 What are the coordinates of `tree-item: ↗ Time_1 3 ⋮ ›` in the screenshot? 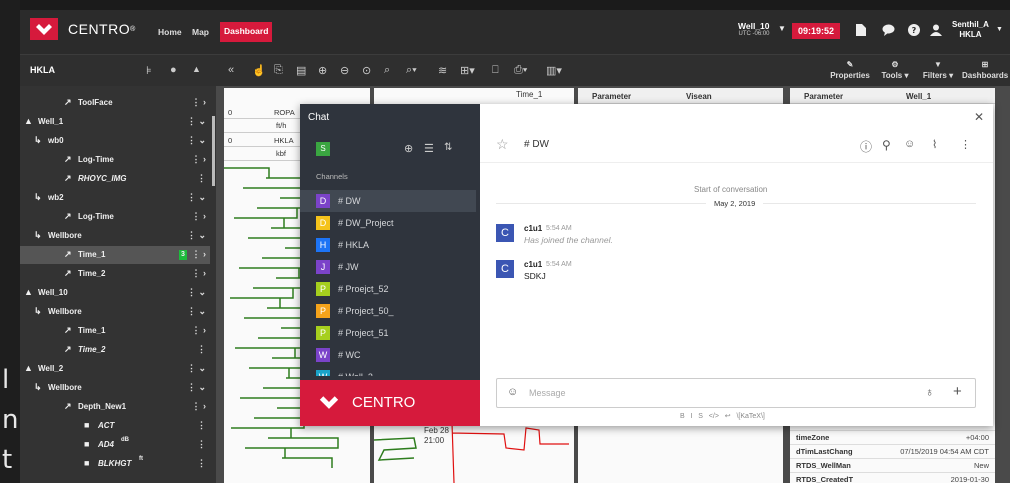 It's located at (115, 255).